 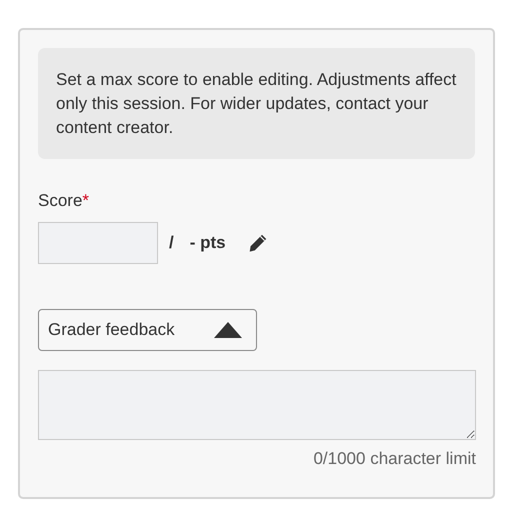 I want to click on max-points: - pts, so click(x=208, y=243).